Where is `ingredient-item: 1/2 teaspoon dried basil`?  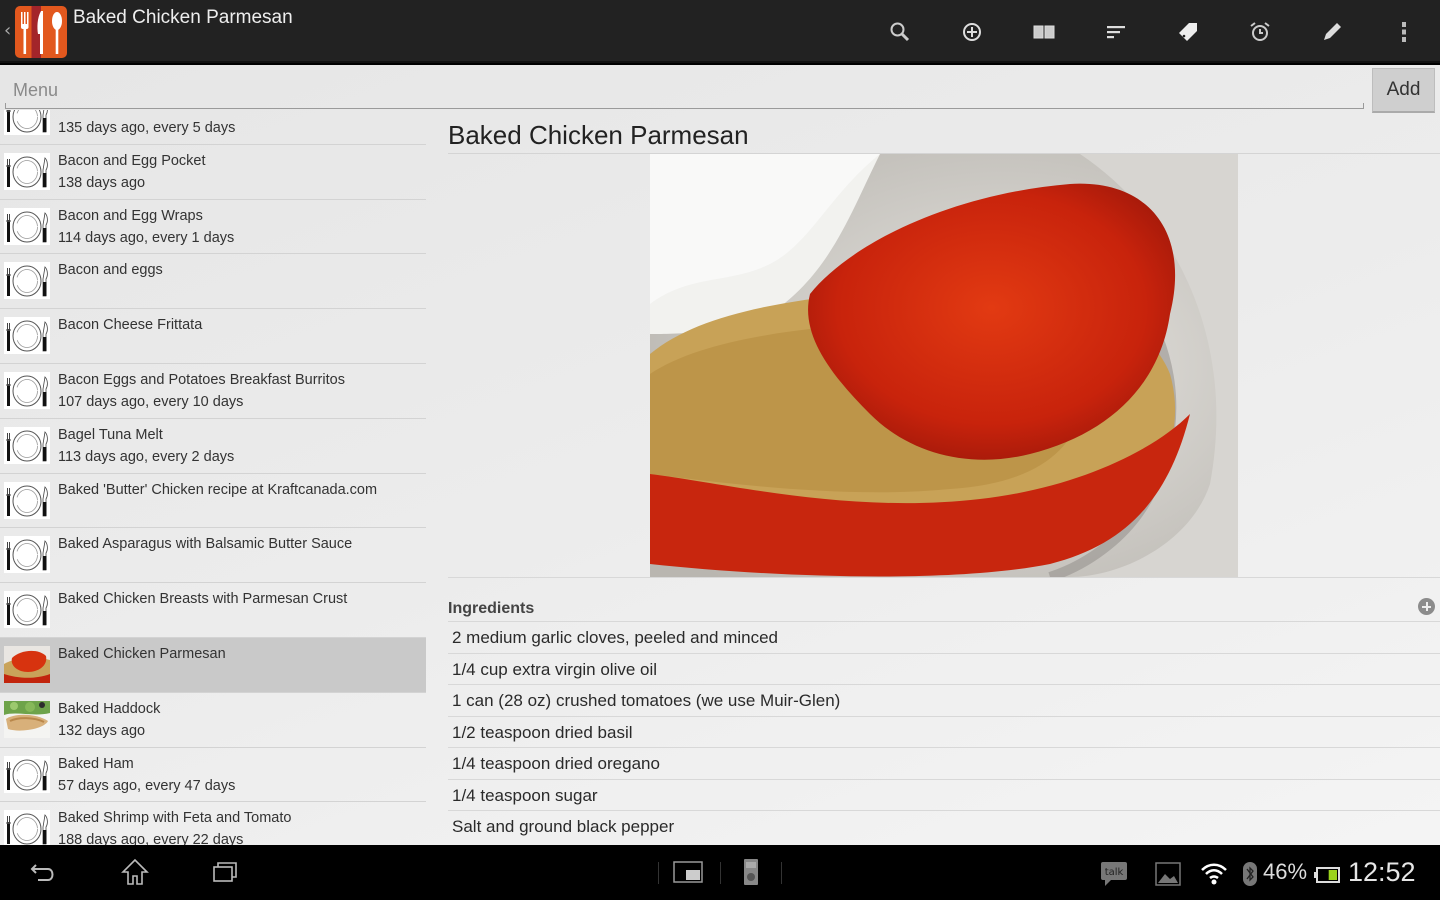 ingredient-item: 1/2 teaspoon dried basil is located at coordinates (944, 731).